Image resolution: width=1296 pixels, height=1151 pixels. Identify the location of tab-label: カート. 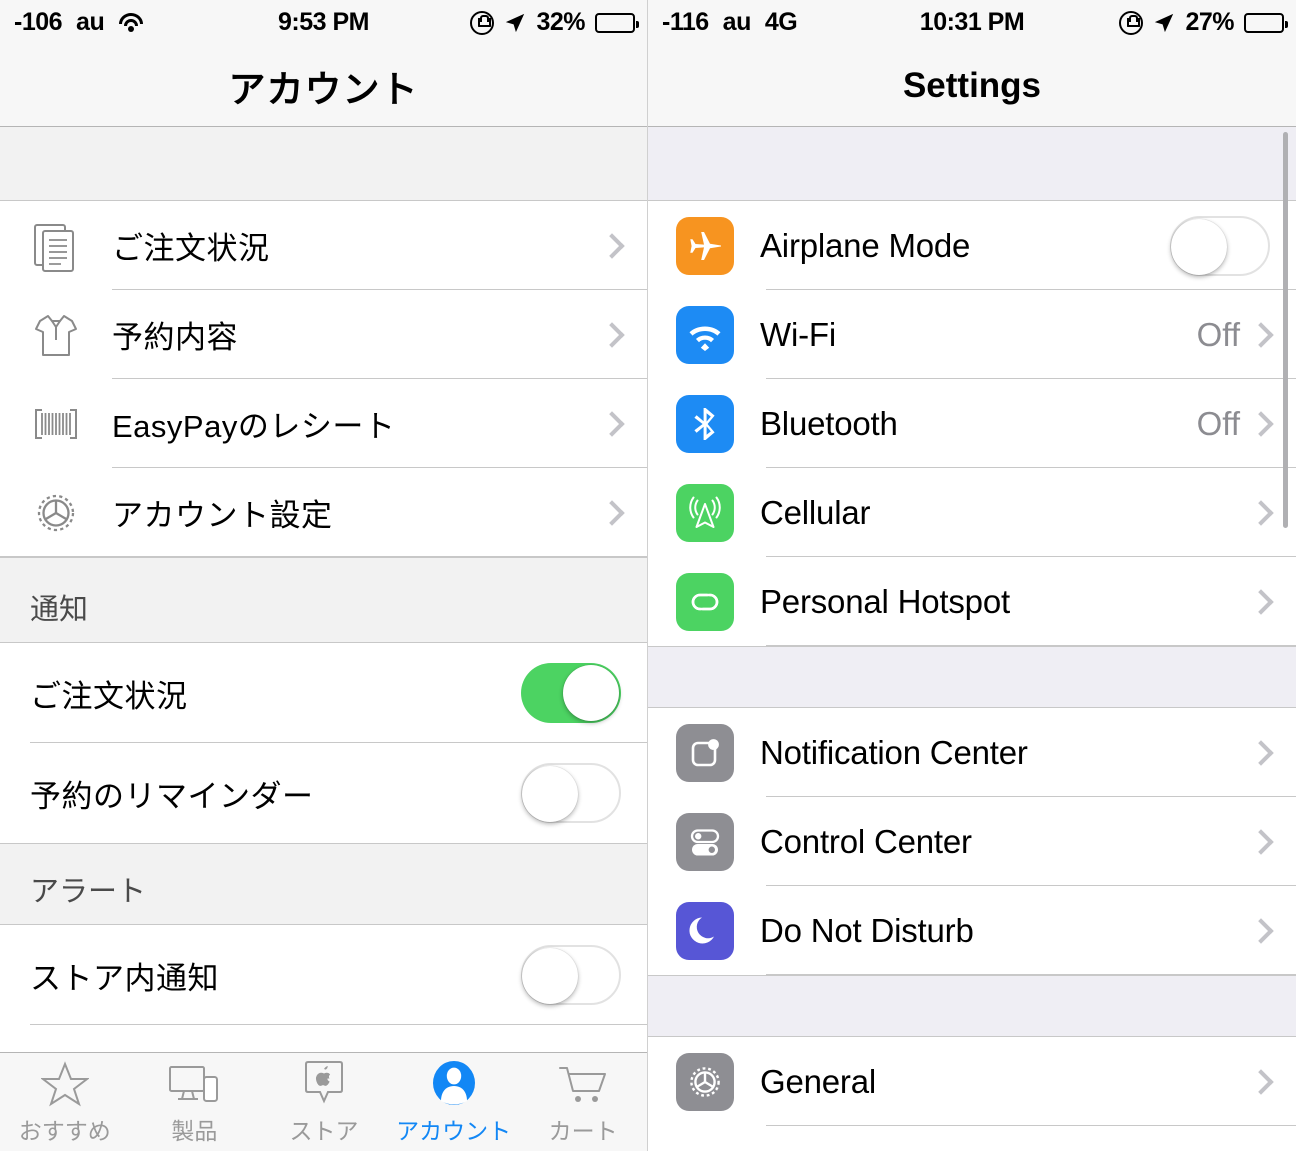
(583, 1130).